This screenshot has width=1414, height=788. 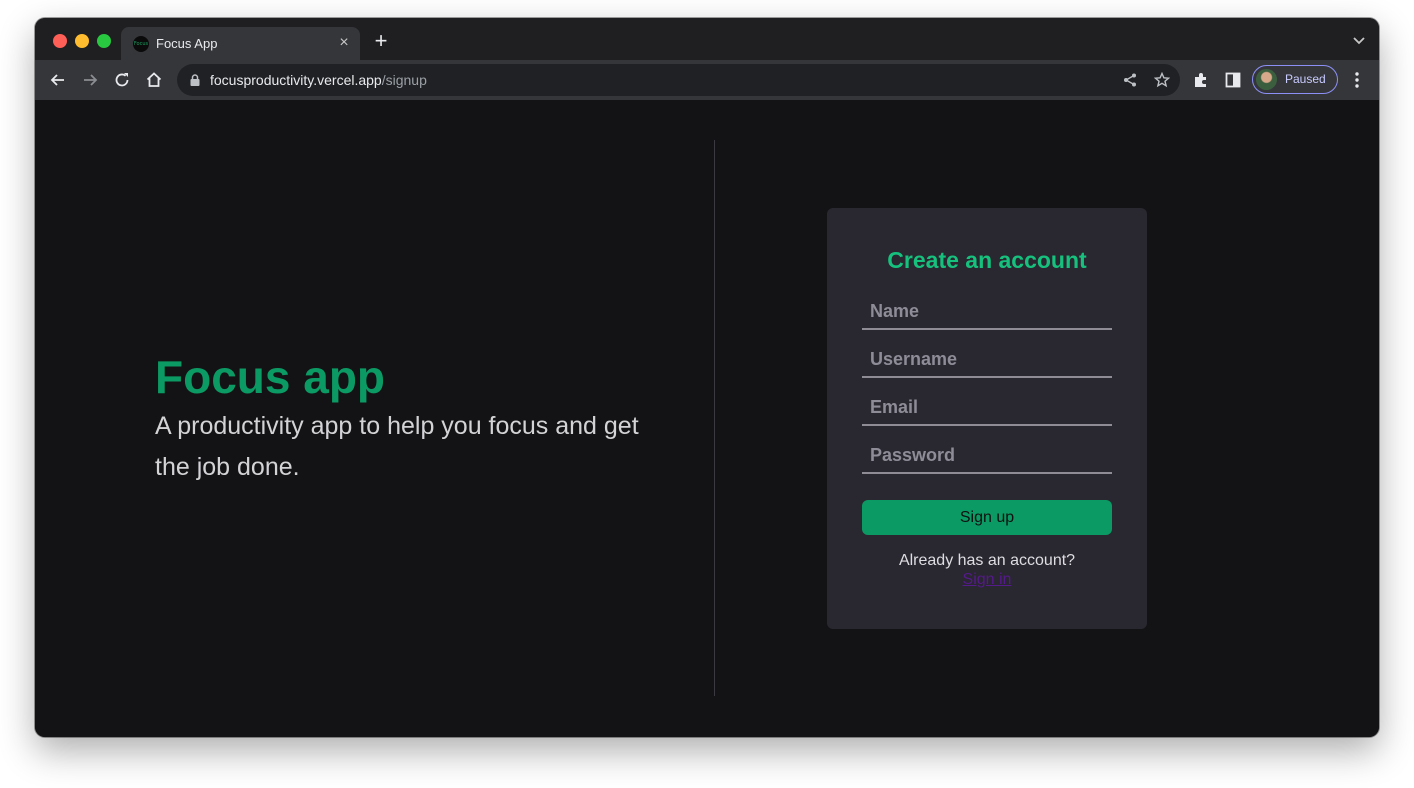 What do you see at coordinates (381, 41) in the screenshot?
I see `new-tab-button: +` at bounding box center [381, 41].